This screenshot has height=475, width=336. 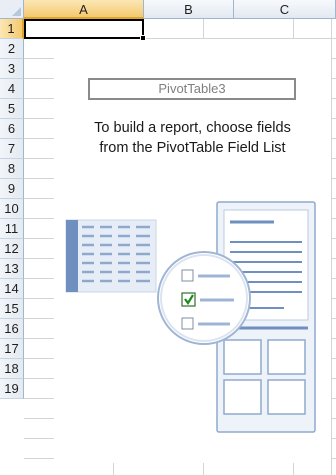 I want to click on fill-handle, so click(x=143, y=38).